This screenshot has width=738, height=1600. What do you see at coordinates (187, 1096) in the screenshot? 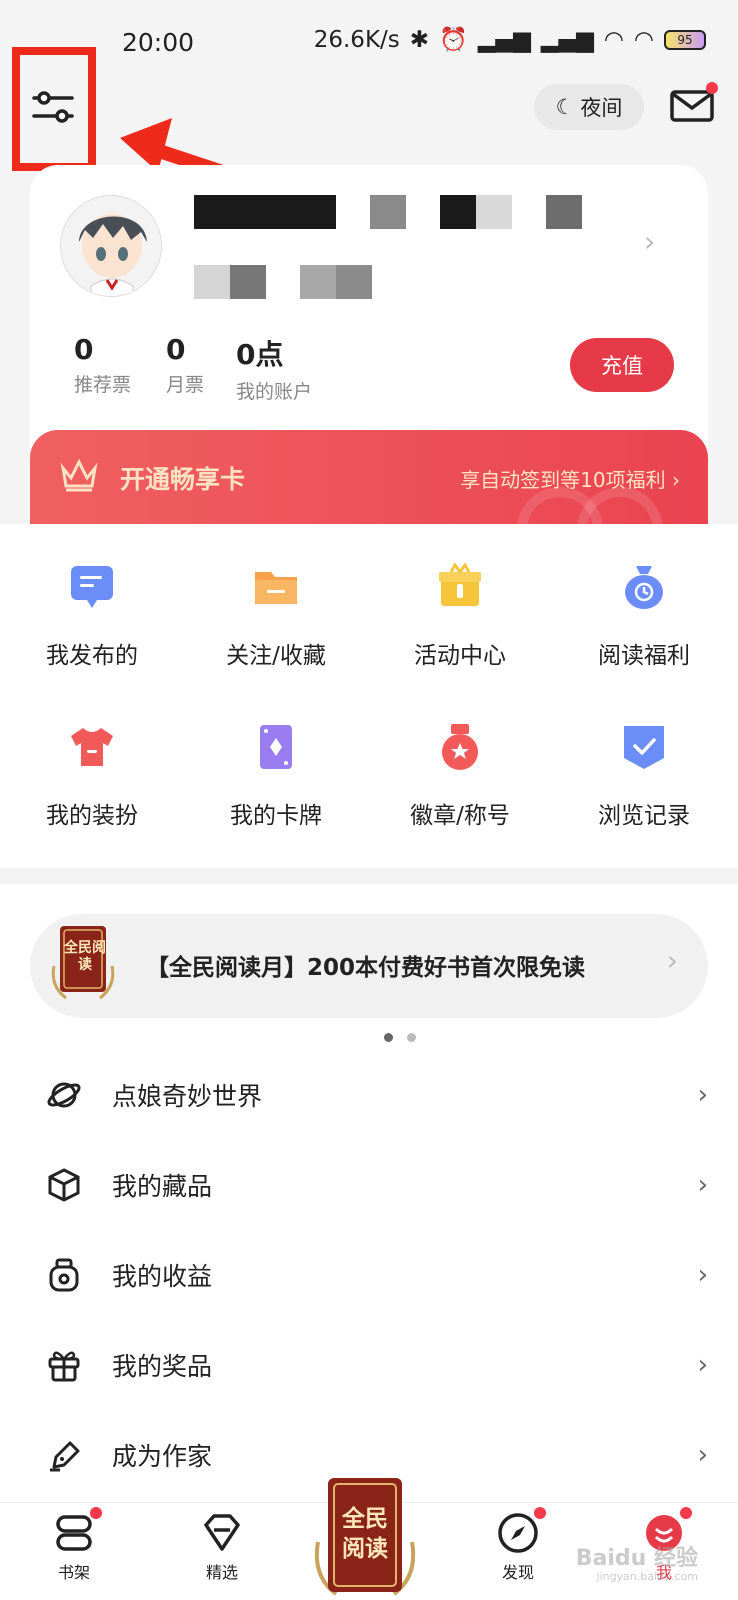
I see `menu-label: 点娘奇妙世界` at bounding box center [187, 1096].